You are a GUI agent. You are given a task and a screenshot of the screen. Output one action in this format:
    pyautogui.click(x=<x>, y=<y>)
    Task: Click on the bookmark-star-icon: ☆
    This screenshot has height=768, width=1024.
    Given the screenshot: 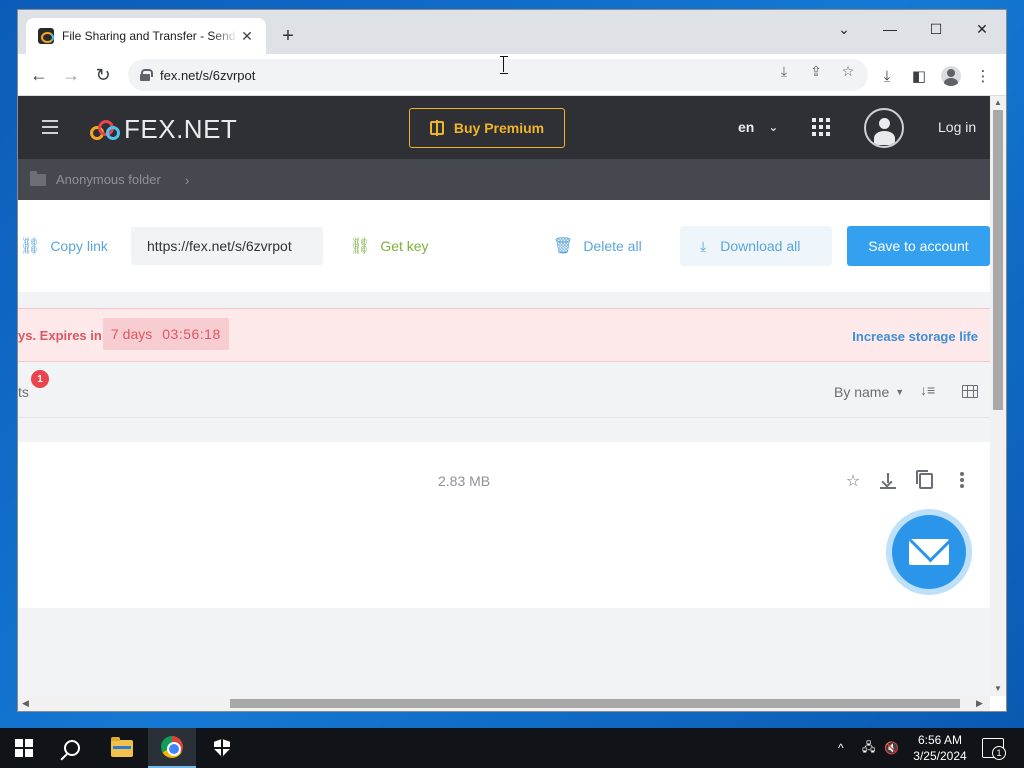 What is the action you would take?
    pyautogui.click(x=848, y=71)
    